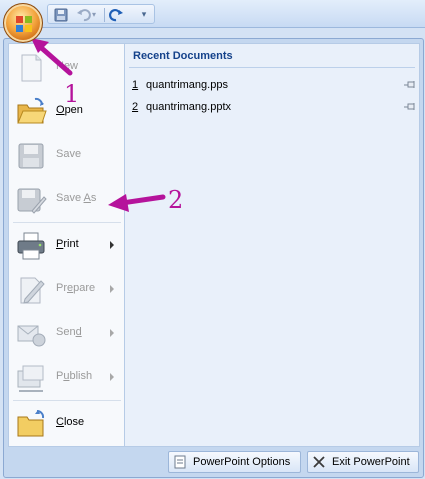  I want to click on recent-document-name: quantrimang.pps, so click(187, 85).